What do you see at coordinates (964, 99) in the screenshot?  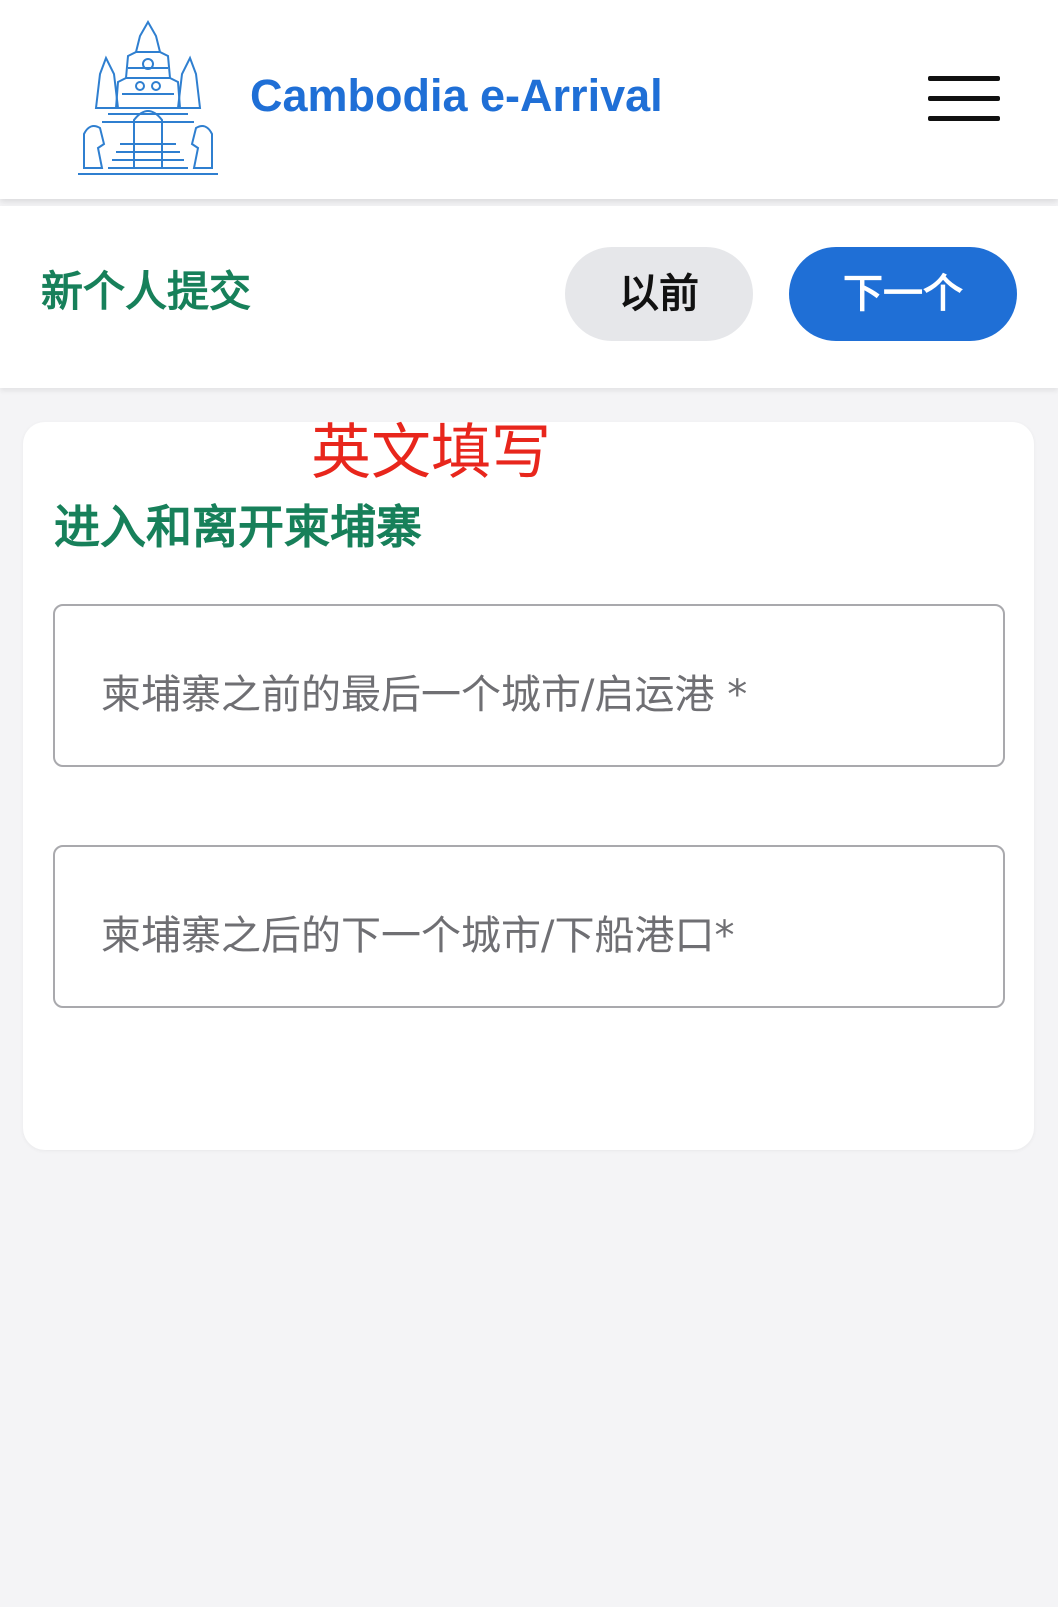 I see `hamburger-menu-icon` at bounding box center [964, 99].